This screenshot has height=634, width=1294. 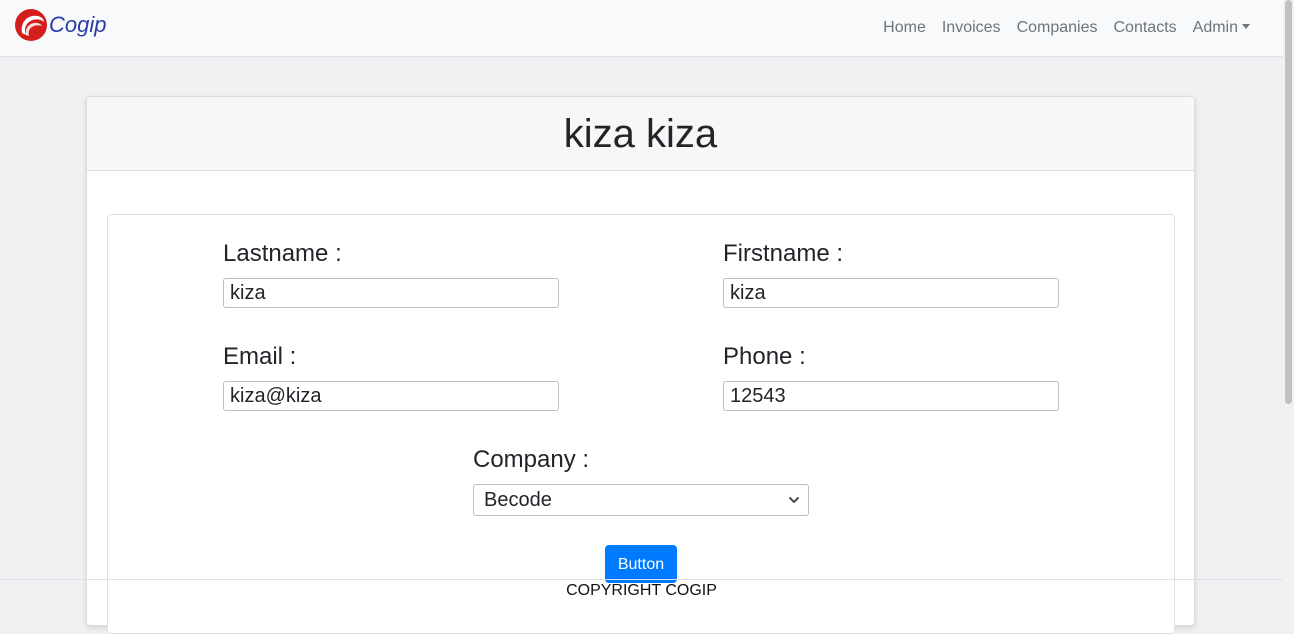 What do you see at coordinates (1288, 202) in the screenshot?
I see `scrollbar-thumb` at bounding box center [1288, 202].